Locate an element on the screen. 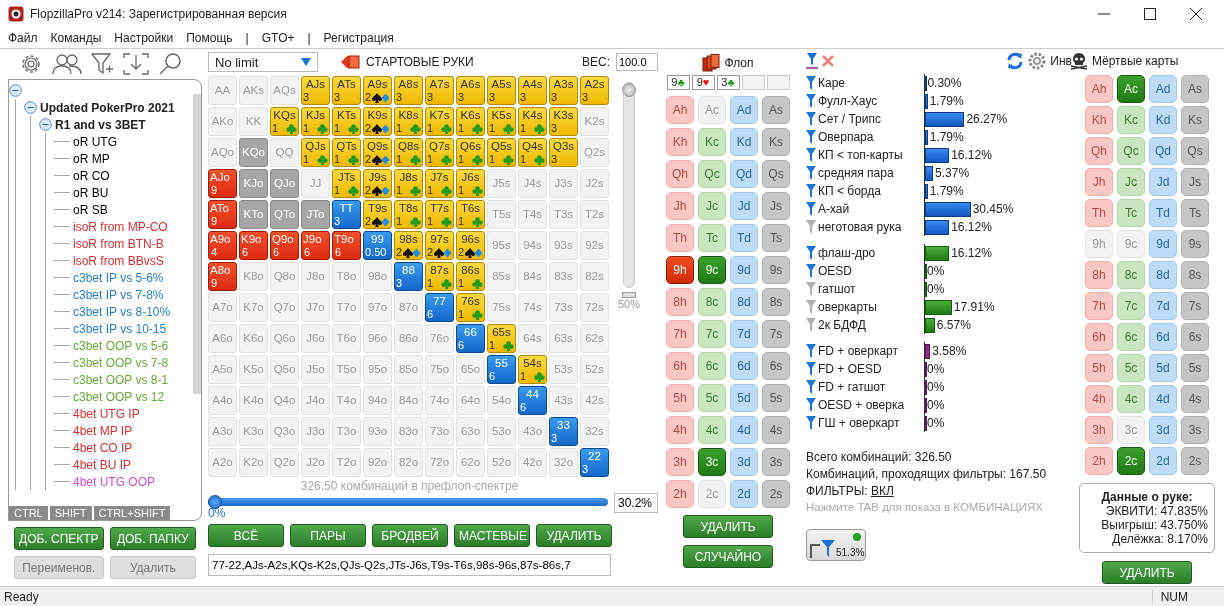 The height and width of the screenshot is (606, 1224). hand-cell: T3s is located at coordinates (563, 214).